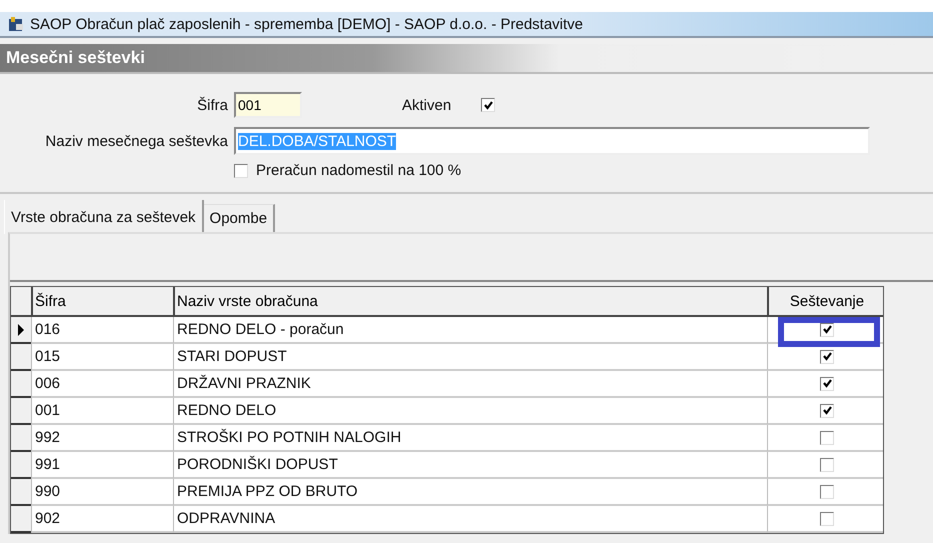 The image size is (933, 543). Describe the element at coordinates (307, 24) in the screenshot. I see `window-title: SAOP Obračun plač zaposlenih - sprememba [DEMO] - SAOP d.o.o. - Predstavitve` at that location.